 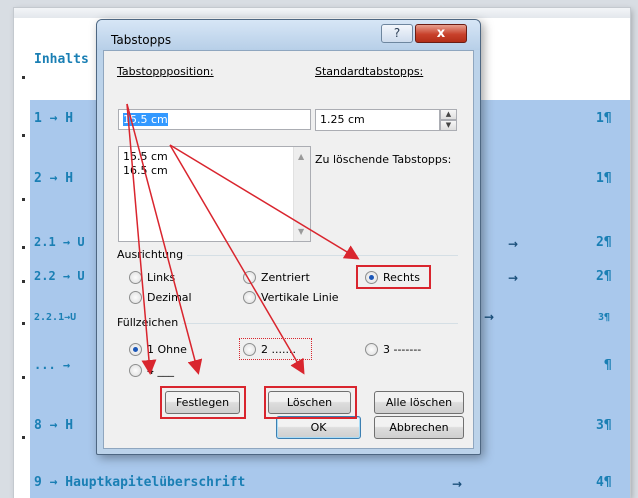 I want to click on leader-underline-radio, so click(x=135, y=370).